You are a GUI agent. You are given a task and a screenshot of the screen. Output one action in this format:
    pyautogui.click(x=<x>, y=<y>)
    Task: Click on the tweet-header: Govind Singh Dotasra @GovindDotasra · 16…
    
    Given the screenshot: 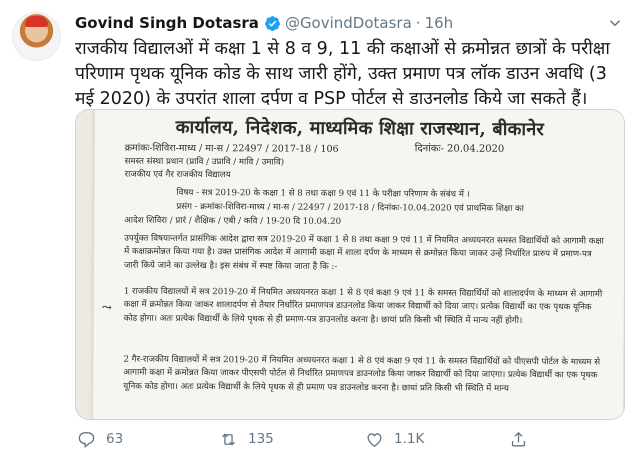 What is the action you would take?
    pyautogui.click(x=264, y=23)
    